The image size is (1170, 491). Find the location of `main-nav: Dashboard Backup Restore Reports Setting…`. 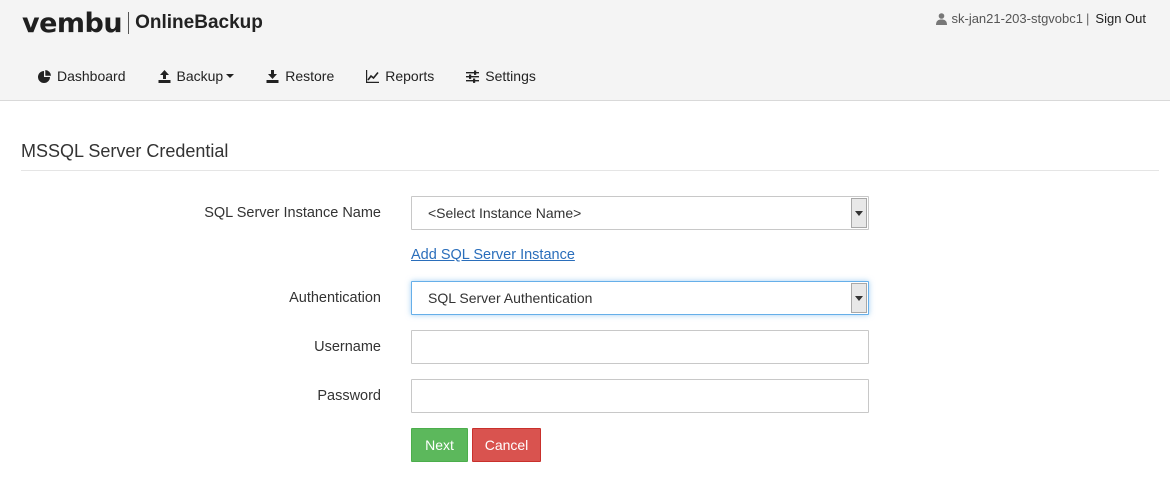

main-nav: Dashboard Backup Restore Reports Setting… is located at coordinates (303, 76).